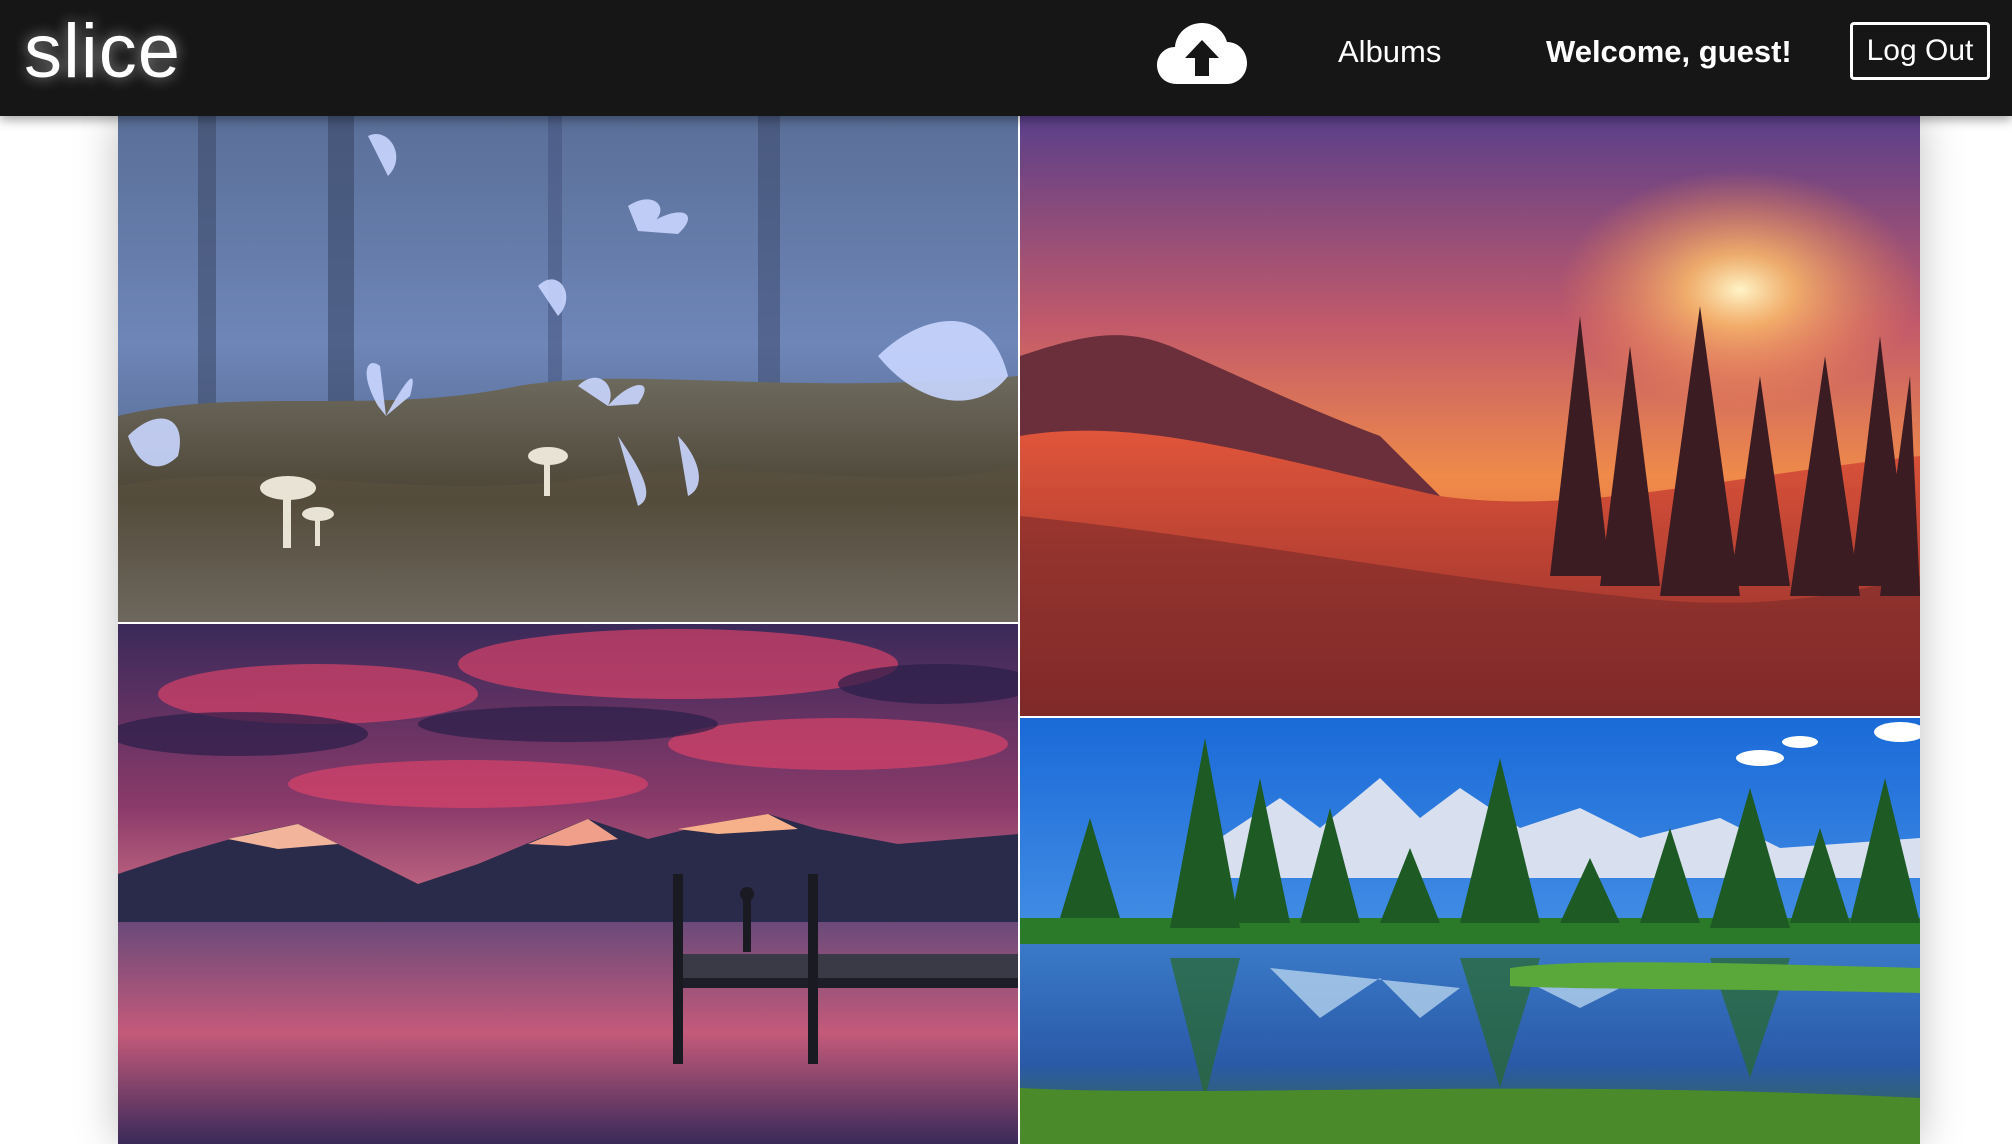 The height and width of the screenshot is (1144, 2012). I want to click on logout-button: Log Out, so click(1920, 51).